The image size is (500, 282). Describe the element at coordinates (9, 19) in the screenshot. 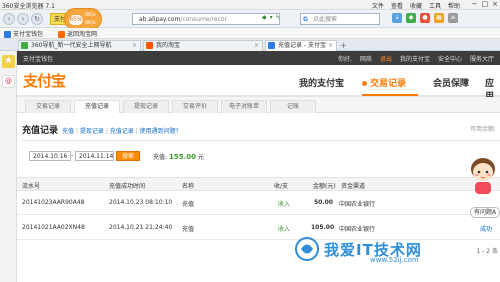

I see `back-icon: ‹` at that location.